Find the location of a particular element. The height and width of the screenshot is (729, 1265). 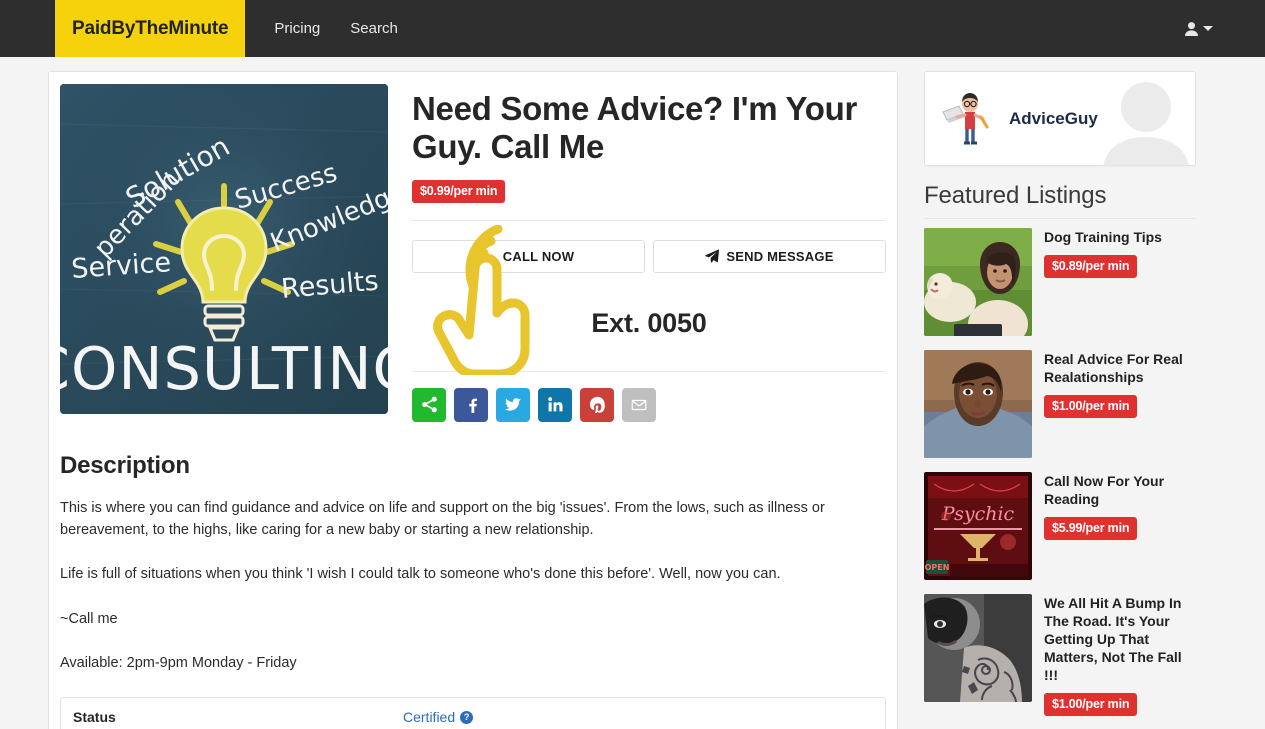

psychic-neon-sign-photo: Psychic OPEN is located at coordinates (978, 526).